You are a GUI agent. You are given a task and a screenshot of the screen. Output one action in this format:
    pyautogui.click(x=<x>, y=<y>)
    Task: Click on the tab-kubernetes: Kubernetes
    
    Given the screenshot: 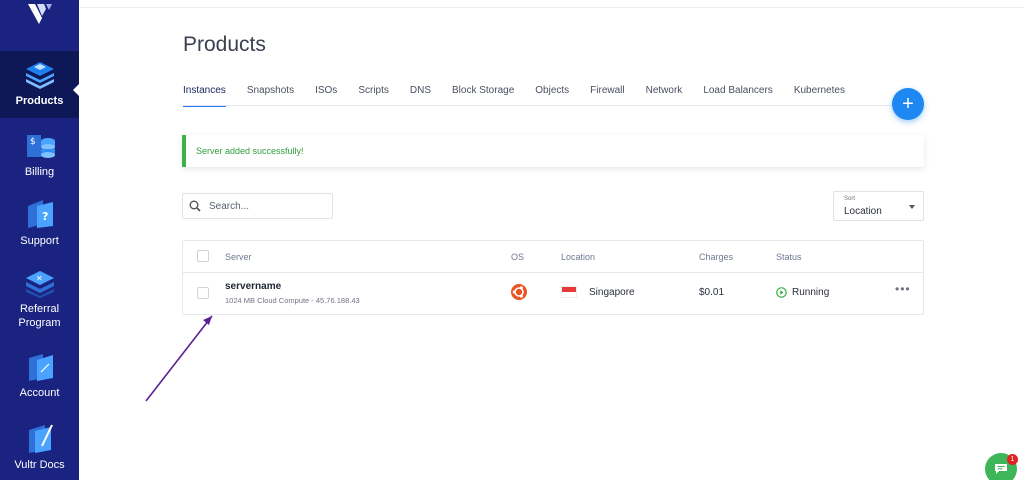 What is the action you would take?
    pyautogui.click(x=819, y=96)
    